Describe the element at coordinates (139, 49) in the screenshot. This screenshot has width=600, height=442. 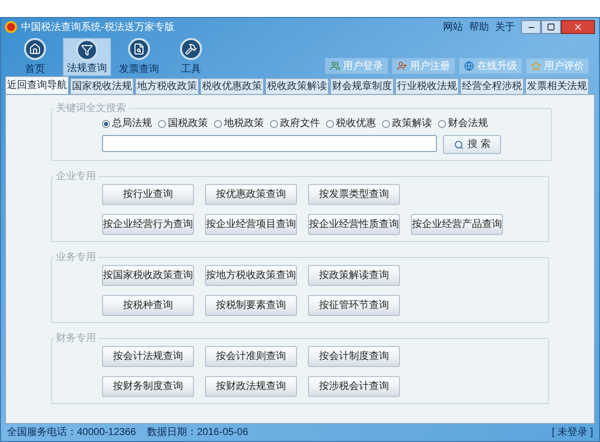
I see `document-search-icon` at that location.